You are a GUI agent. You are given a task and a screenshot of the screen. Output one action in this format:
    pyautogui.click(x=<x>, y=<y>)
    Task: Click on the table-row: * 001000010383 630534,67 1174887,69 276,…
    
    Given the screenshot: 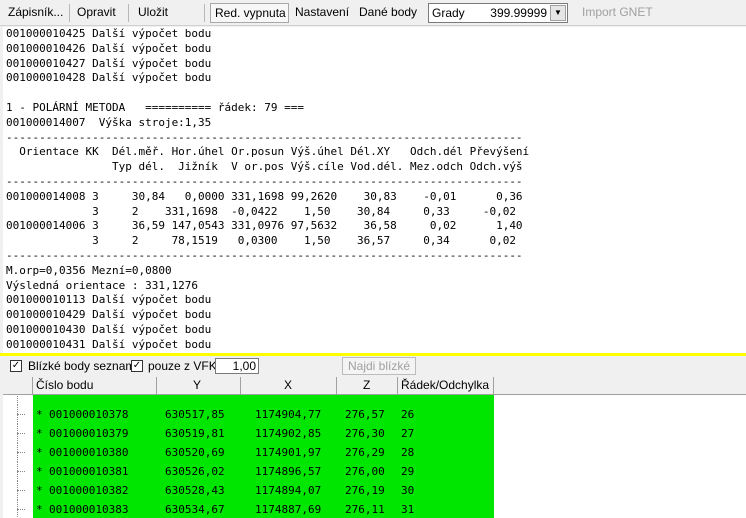 What is the action you would take?
    pyautogui.click(x=374, y=509)
    